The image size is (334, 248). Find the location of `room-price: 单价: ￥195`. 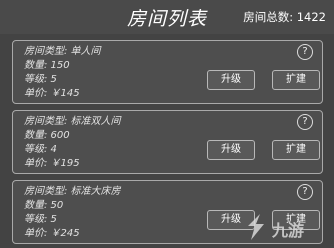

room-price: 单价: ￥195 is located at coordinates (52, 163).